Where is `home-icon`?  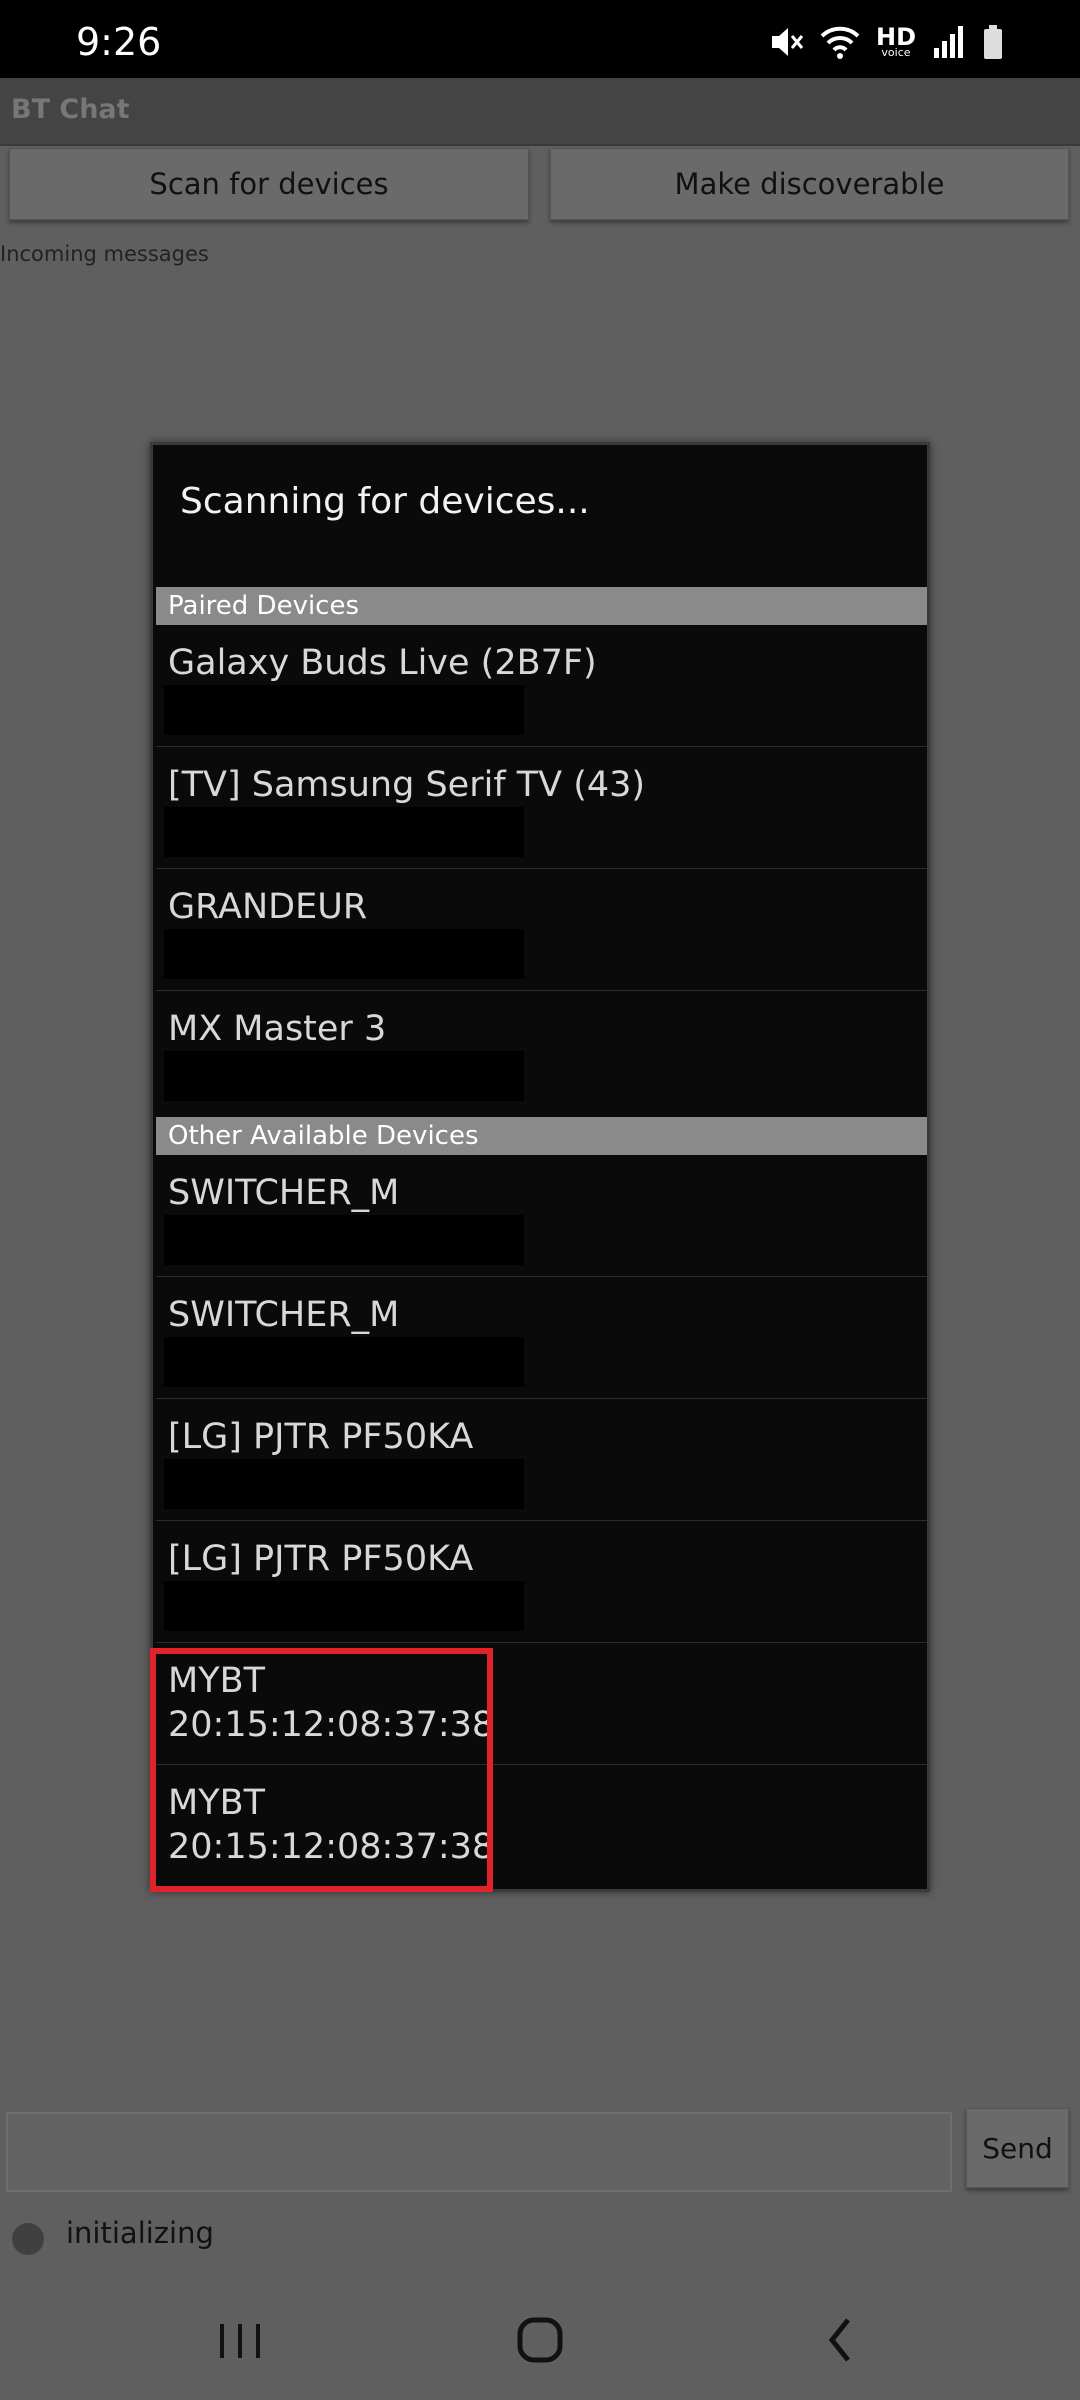
home-icon is located at coordinates (540, 2340).